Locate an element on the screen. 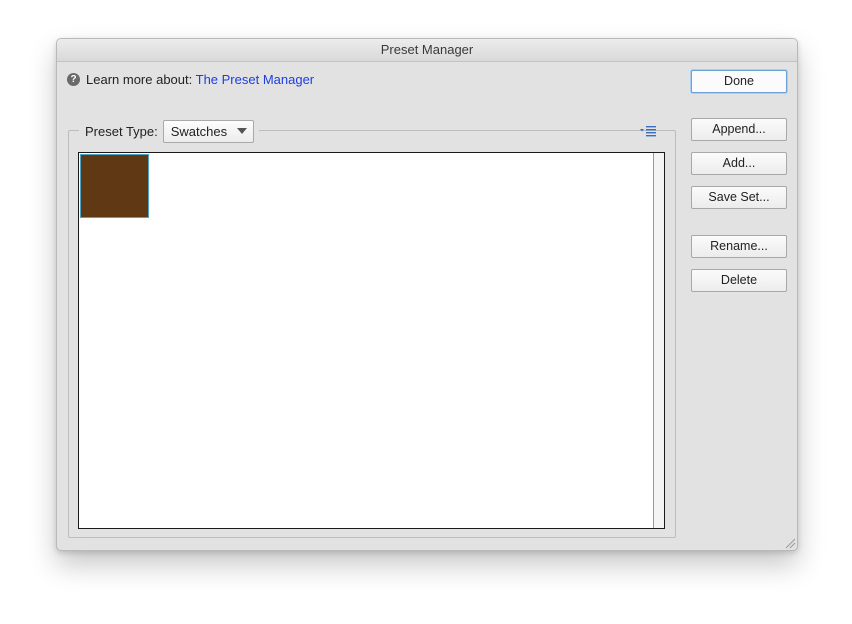 The height and width of the screenshot is (624, 852). preset-type-row: Preset Type: Swatches is located at coordinates (169, 131).